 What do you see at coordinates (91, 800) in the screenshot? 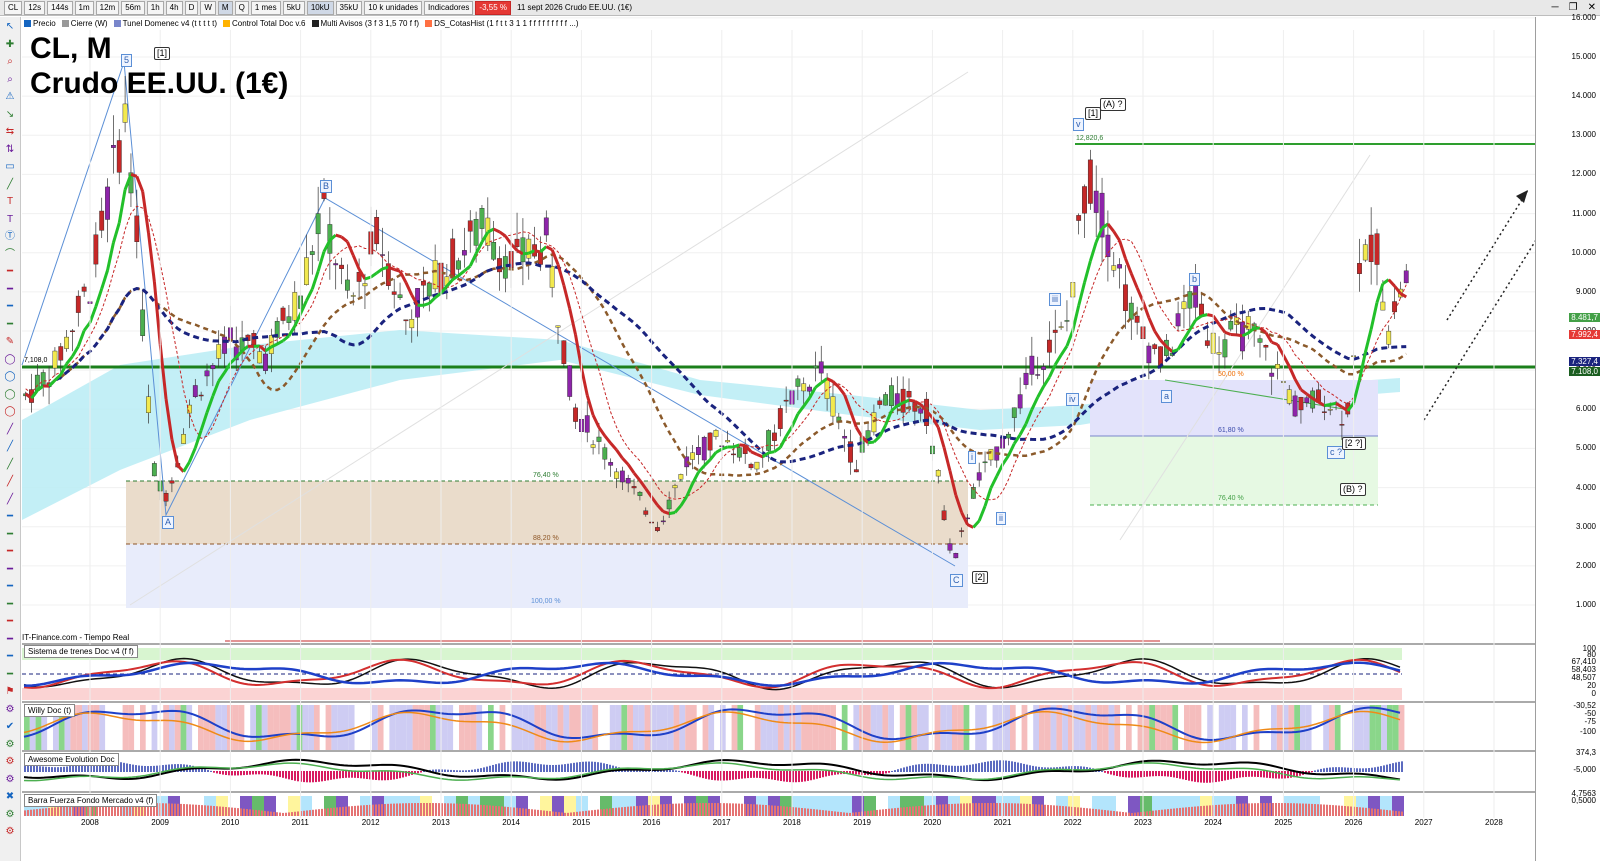
I see `panel-title: Barra Fuerza Fondo Mercado v4 (f)` at bounding box center [91, 800].